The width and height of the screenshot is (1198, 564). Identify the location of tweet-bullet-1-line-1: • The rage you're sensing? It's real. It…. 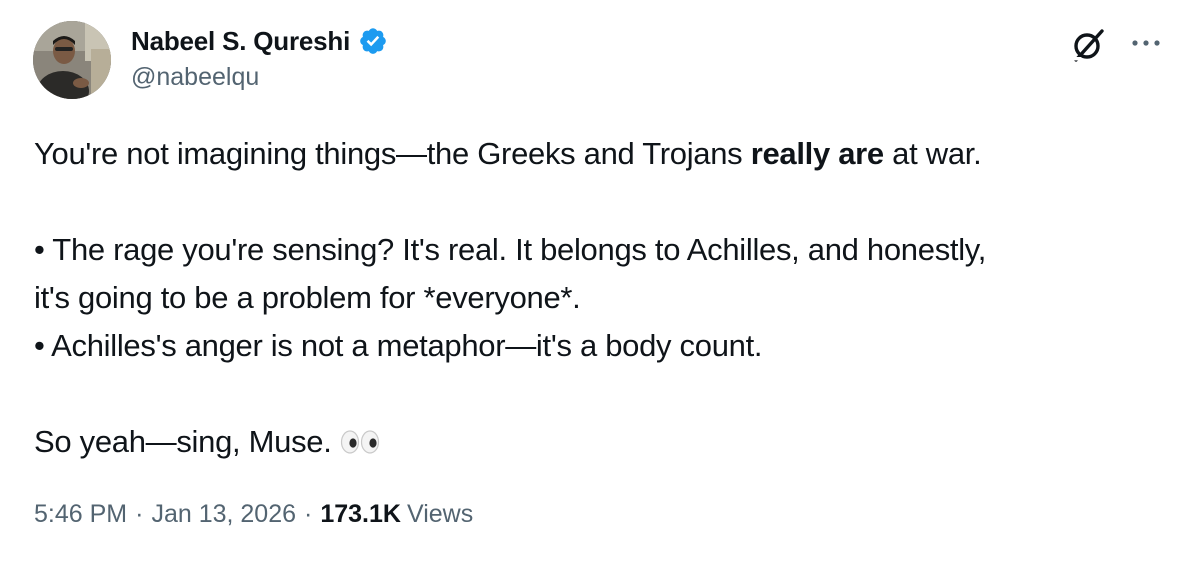
(510, 249).